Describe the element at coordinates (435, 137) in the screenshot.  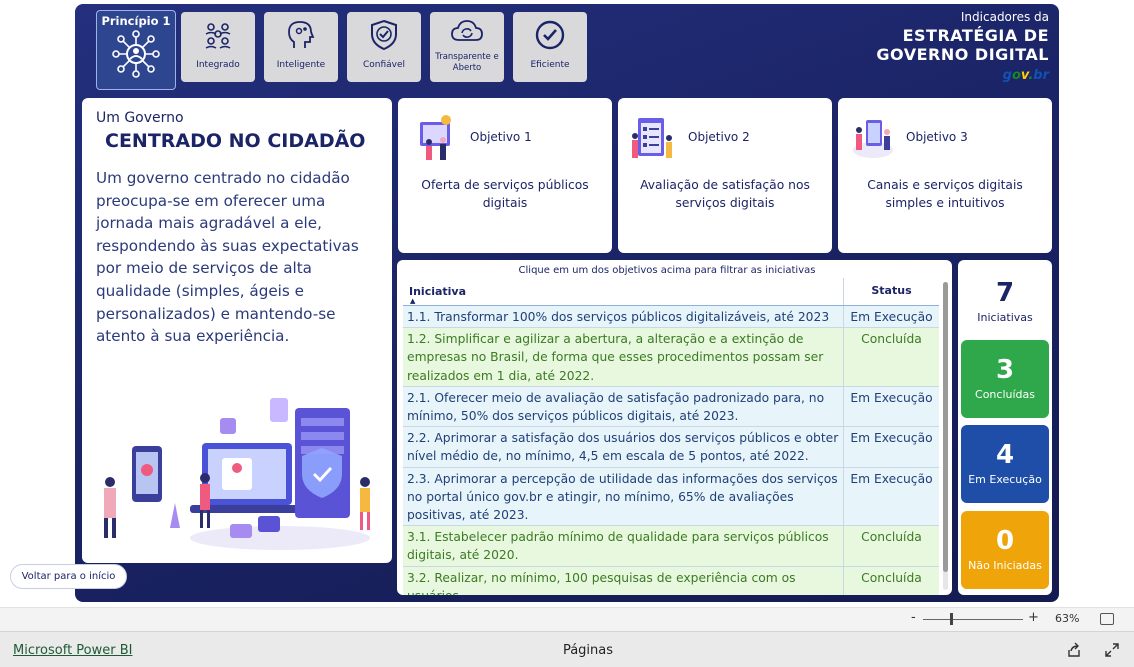
I see `online-services-illustration-icon` at that location.